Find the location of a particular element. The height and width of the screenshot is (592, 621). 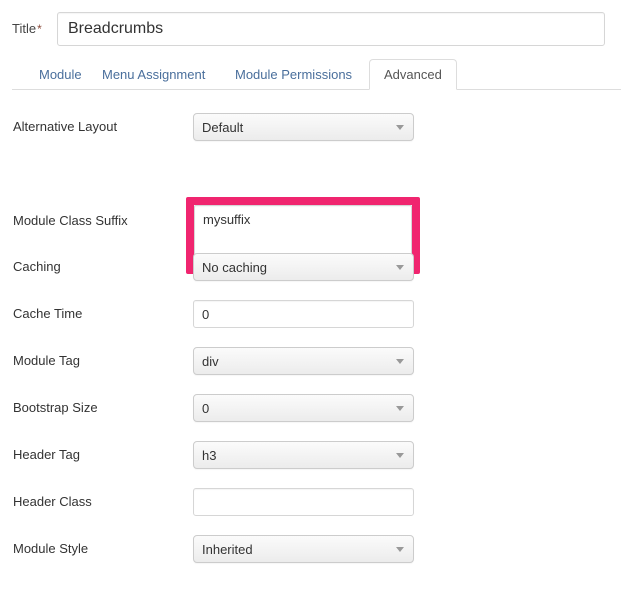

field-row-header-tag: Header Tag h3 is located at coordinates (310, 456).